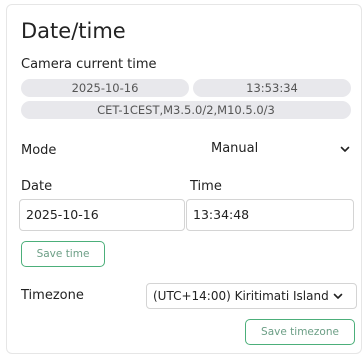 This screenshot has width=364, height=354. I want to click on panel-title: Date/time, so click(73, 31).